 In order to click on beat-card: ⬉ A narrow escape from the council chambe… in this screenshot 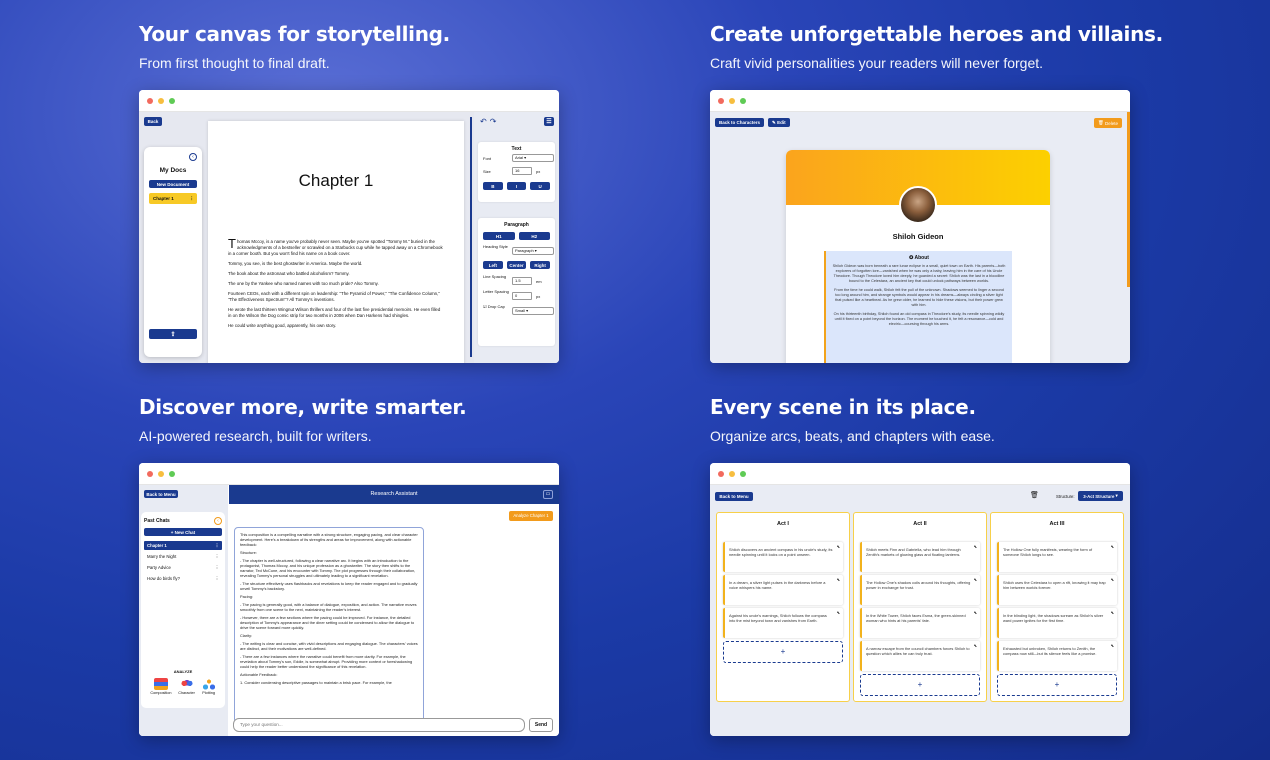, I will do `click(920, 656)`.